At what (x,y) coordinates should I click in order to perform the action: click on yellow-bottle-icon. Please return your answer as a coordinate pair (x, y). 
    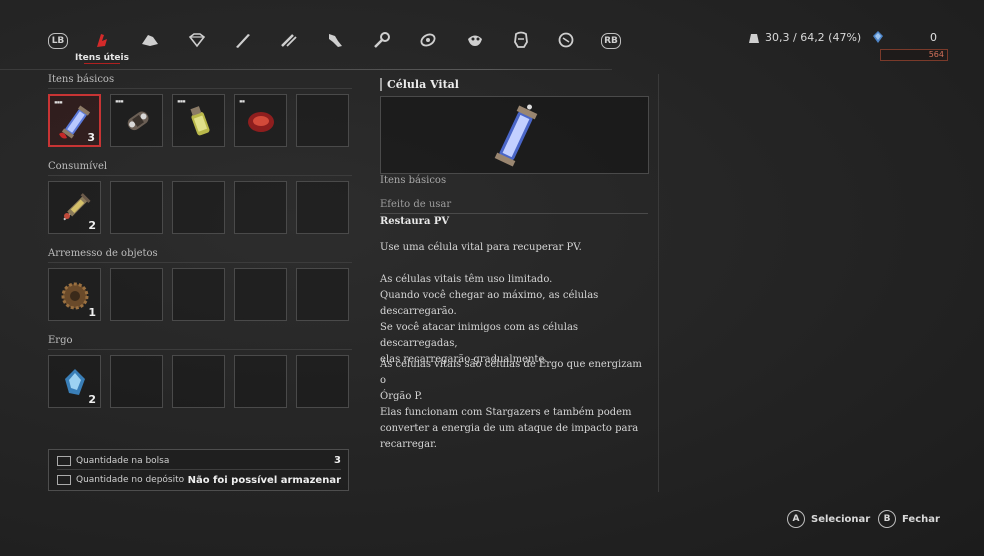
    Looking at the image, I should click on (200, 121).